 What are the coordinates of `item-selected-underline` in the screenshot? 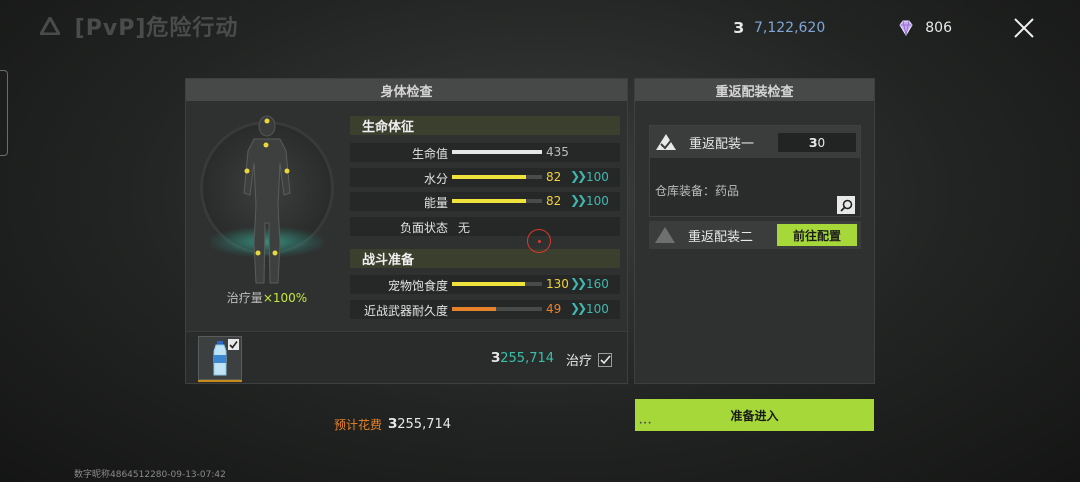 It's located at (220, 381).